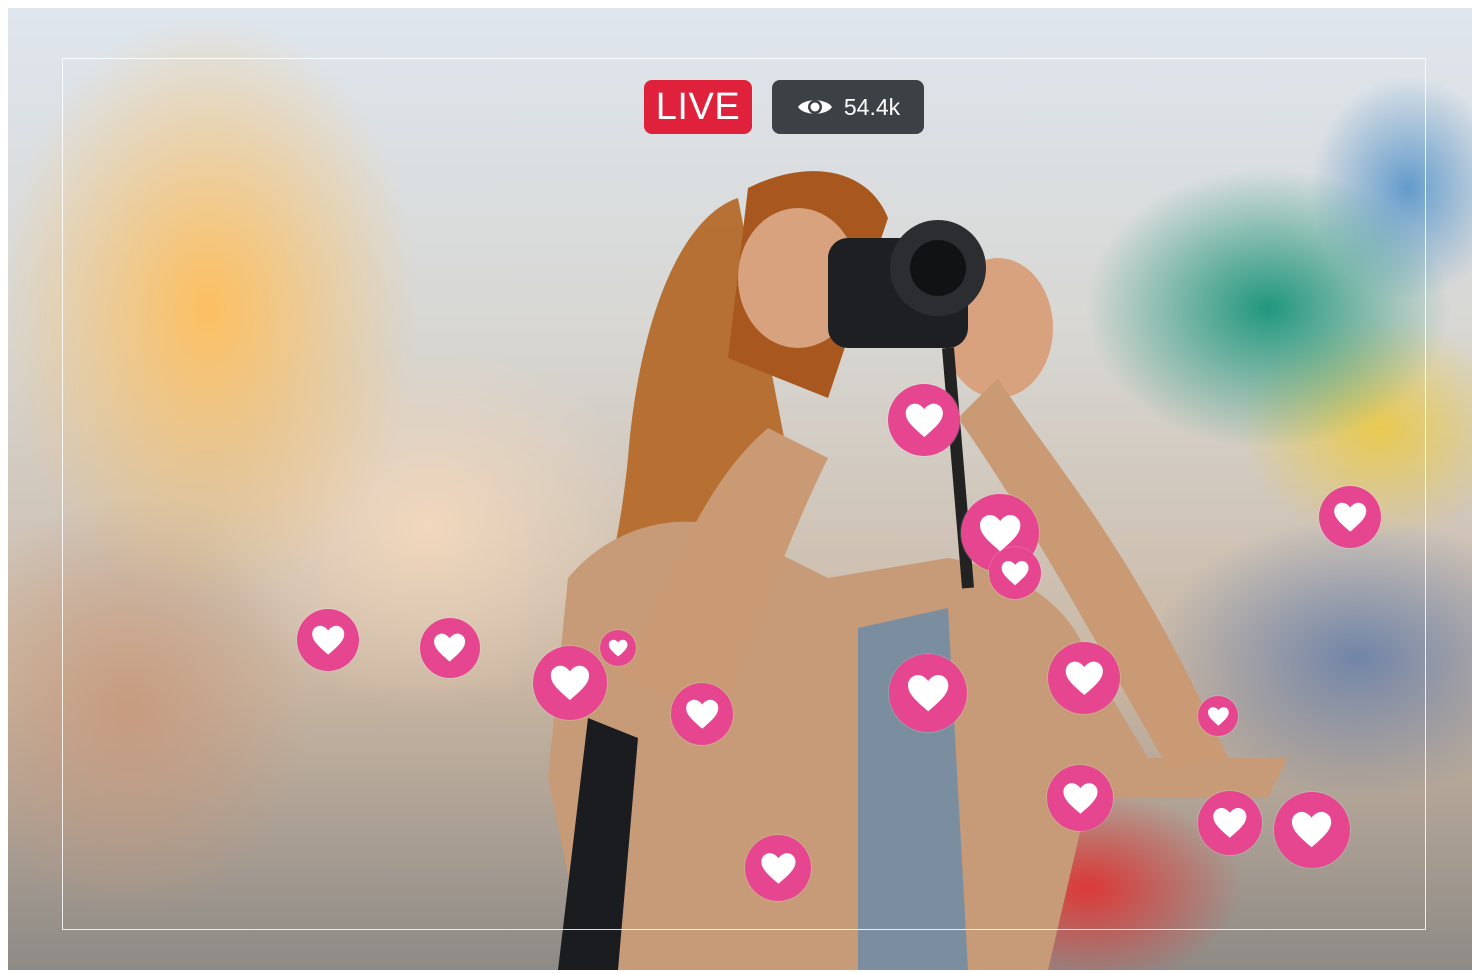 This screenshot has width=1472, height=973. What do you see at coordinates (872, 106) in the screenshot?
I see `viewer-count: 54.4k` at bounding box center [872, 106].